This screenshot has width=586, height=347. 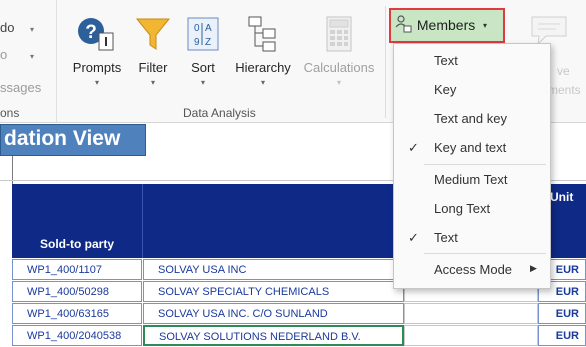 I want to click on sold-to-id-cell: WP1_400/2040538, so click(x=77, y=335).